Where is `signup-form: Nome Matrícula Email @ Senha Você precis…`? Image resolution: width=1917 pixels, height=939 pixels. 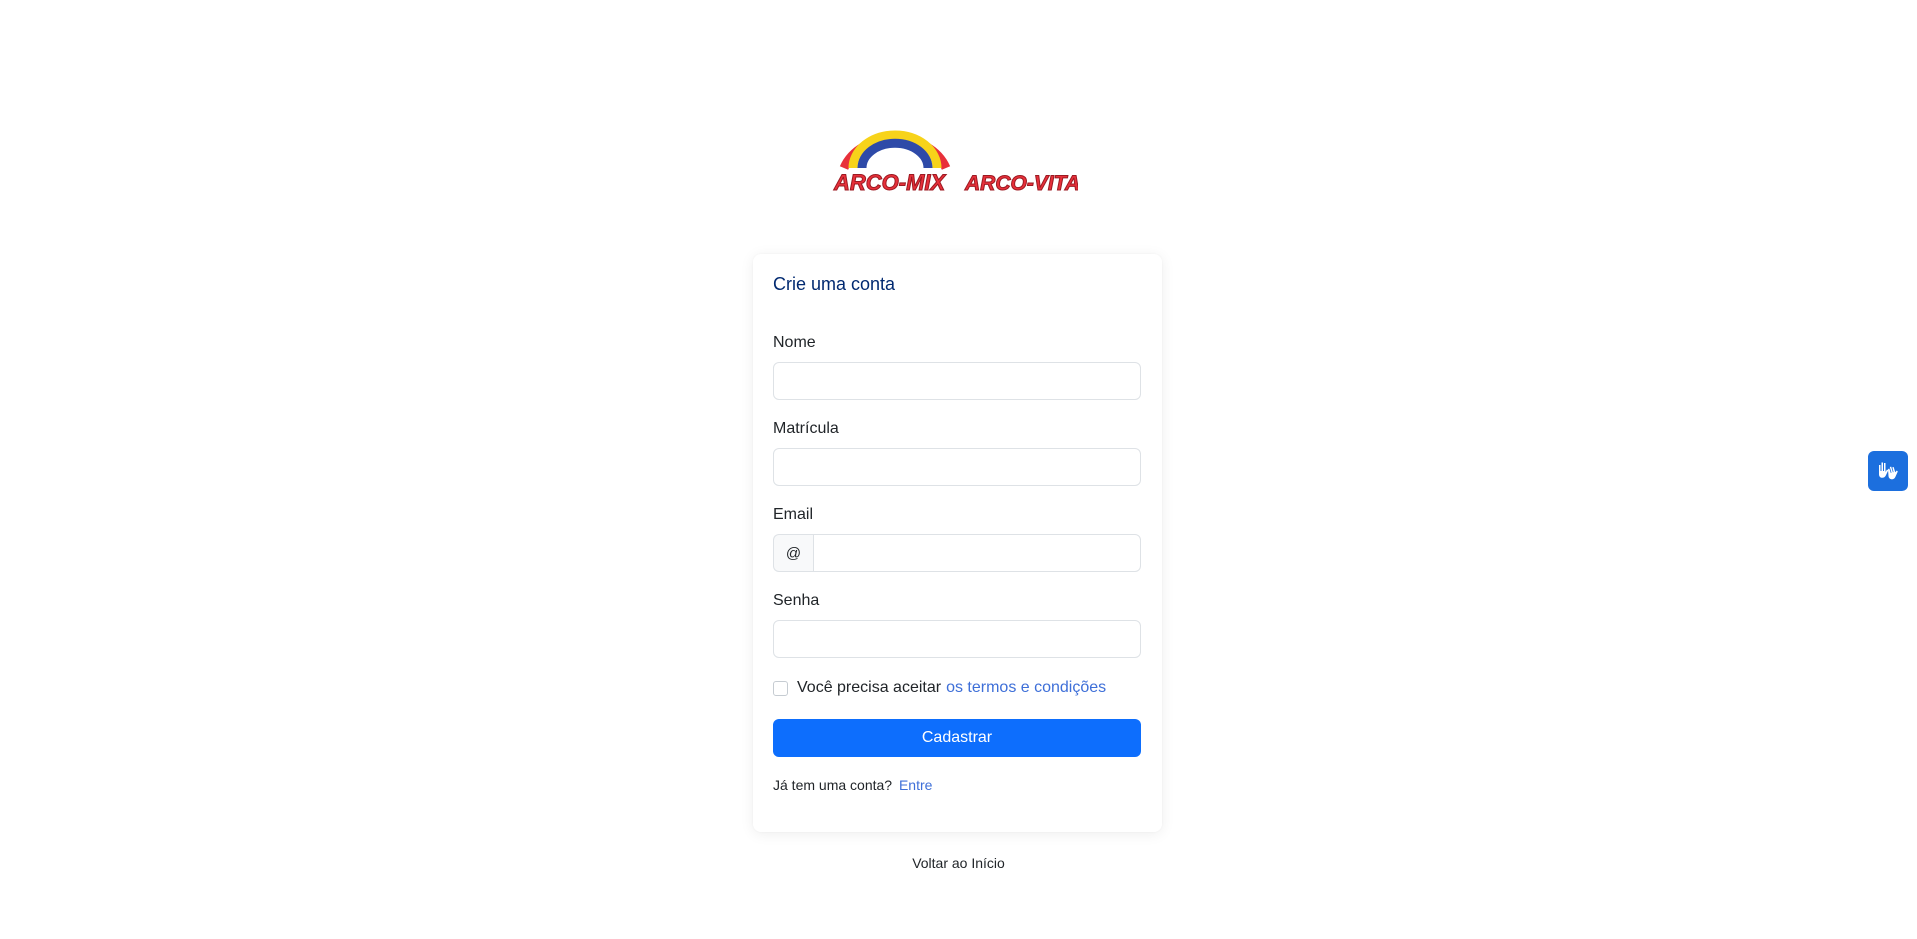 signup-form: Nome Matrícula Email @ Senha Você precis… is located at coordinates (957, 563).